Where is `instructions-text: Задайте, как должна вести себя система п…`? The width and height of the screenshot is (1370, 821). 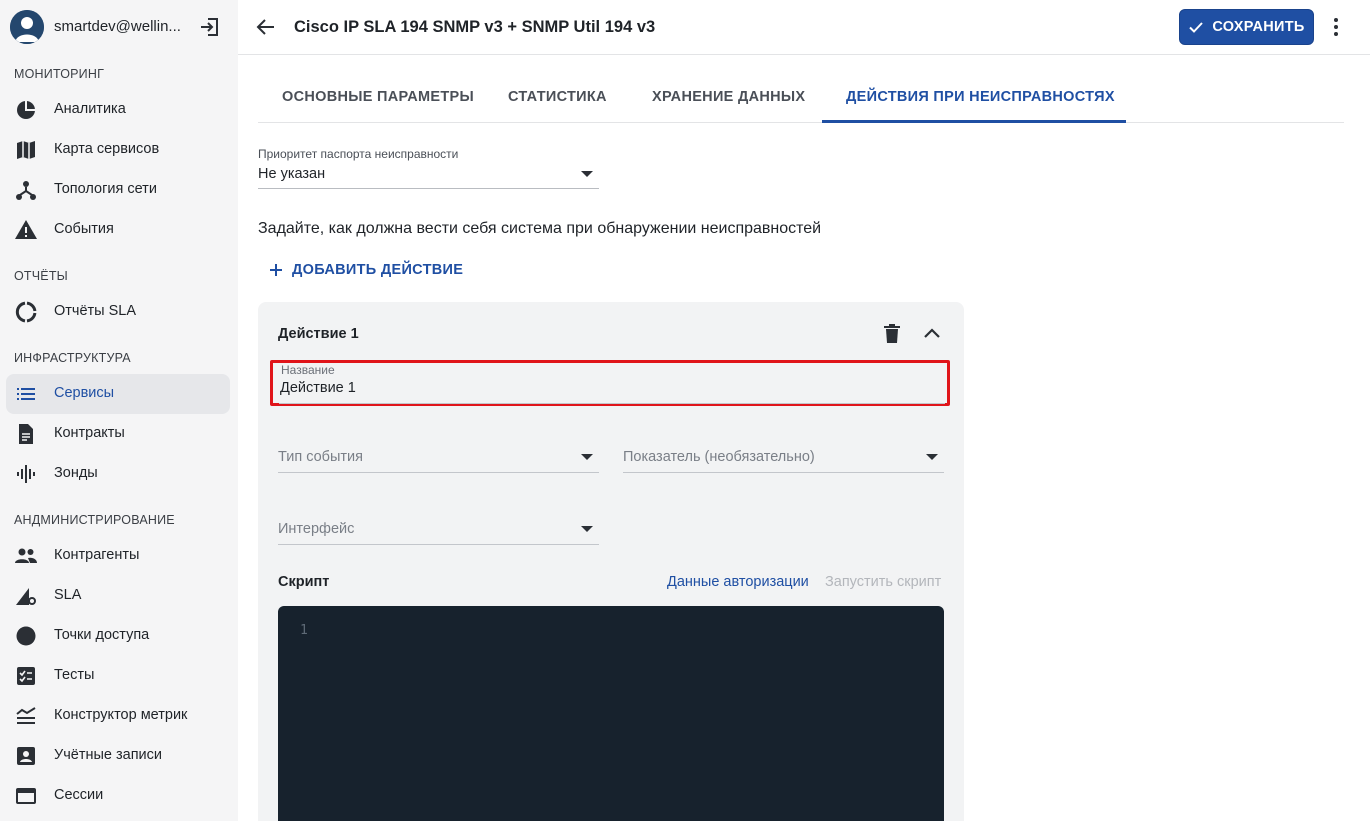 instructions-text: Задайте, как должна вести себя система п… is located at coordinates (540, 228).